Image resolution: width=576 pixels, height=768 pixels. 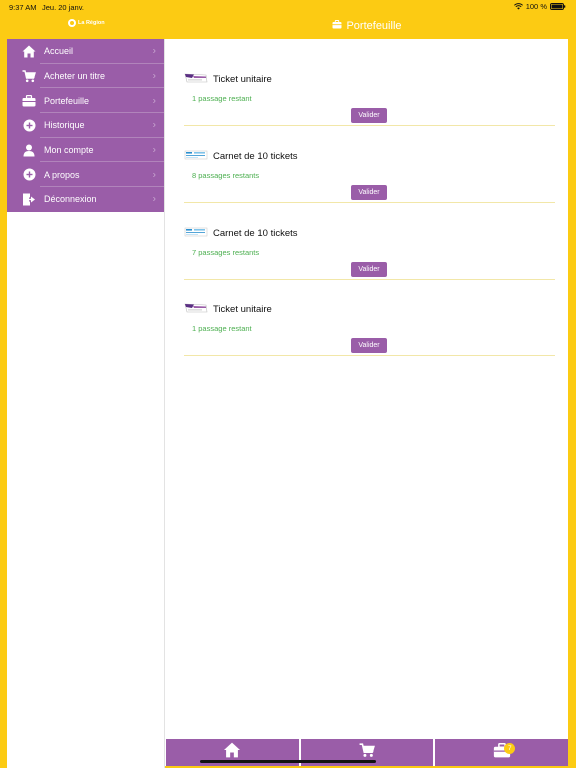 I want to click on battery-icon, so click(x=558, y=6).